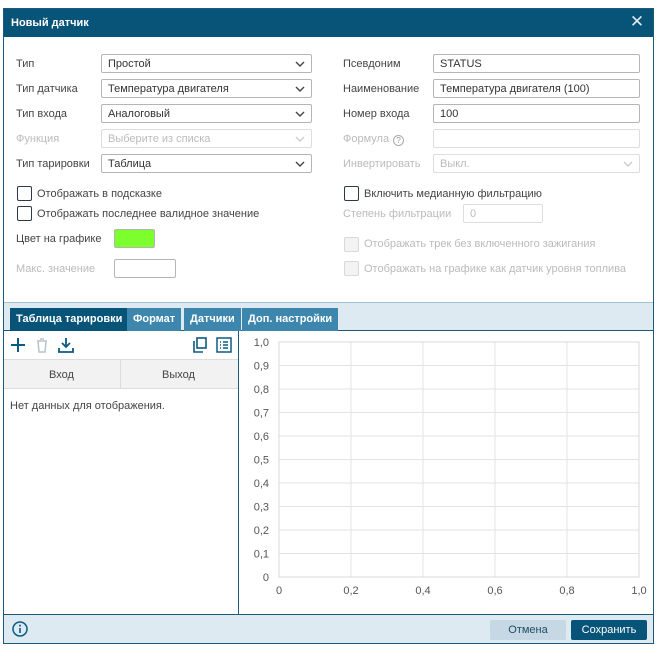 The width and height of the screenshot is (658, 656). What do you see at coordinates (159, 139) in the screenshot?
I see `function-select-value: Выберите из списка` at bounding box center [159, 139].